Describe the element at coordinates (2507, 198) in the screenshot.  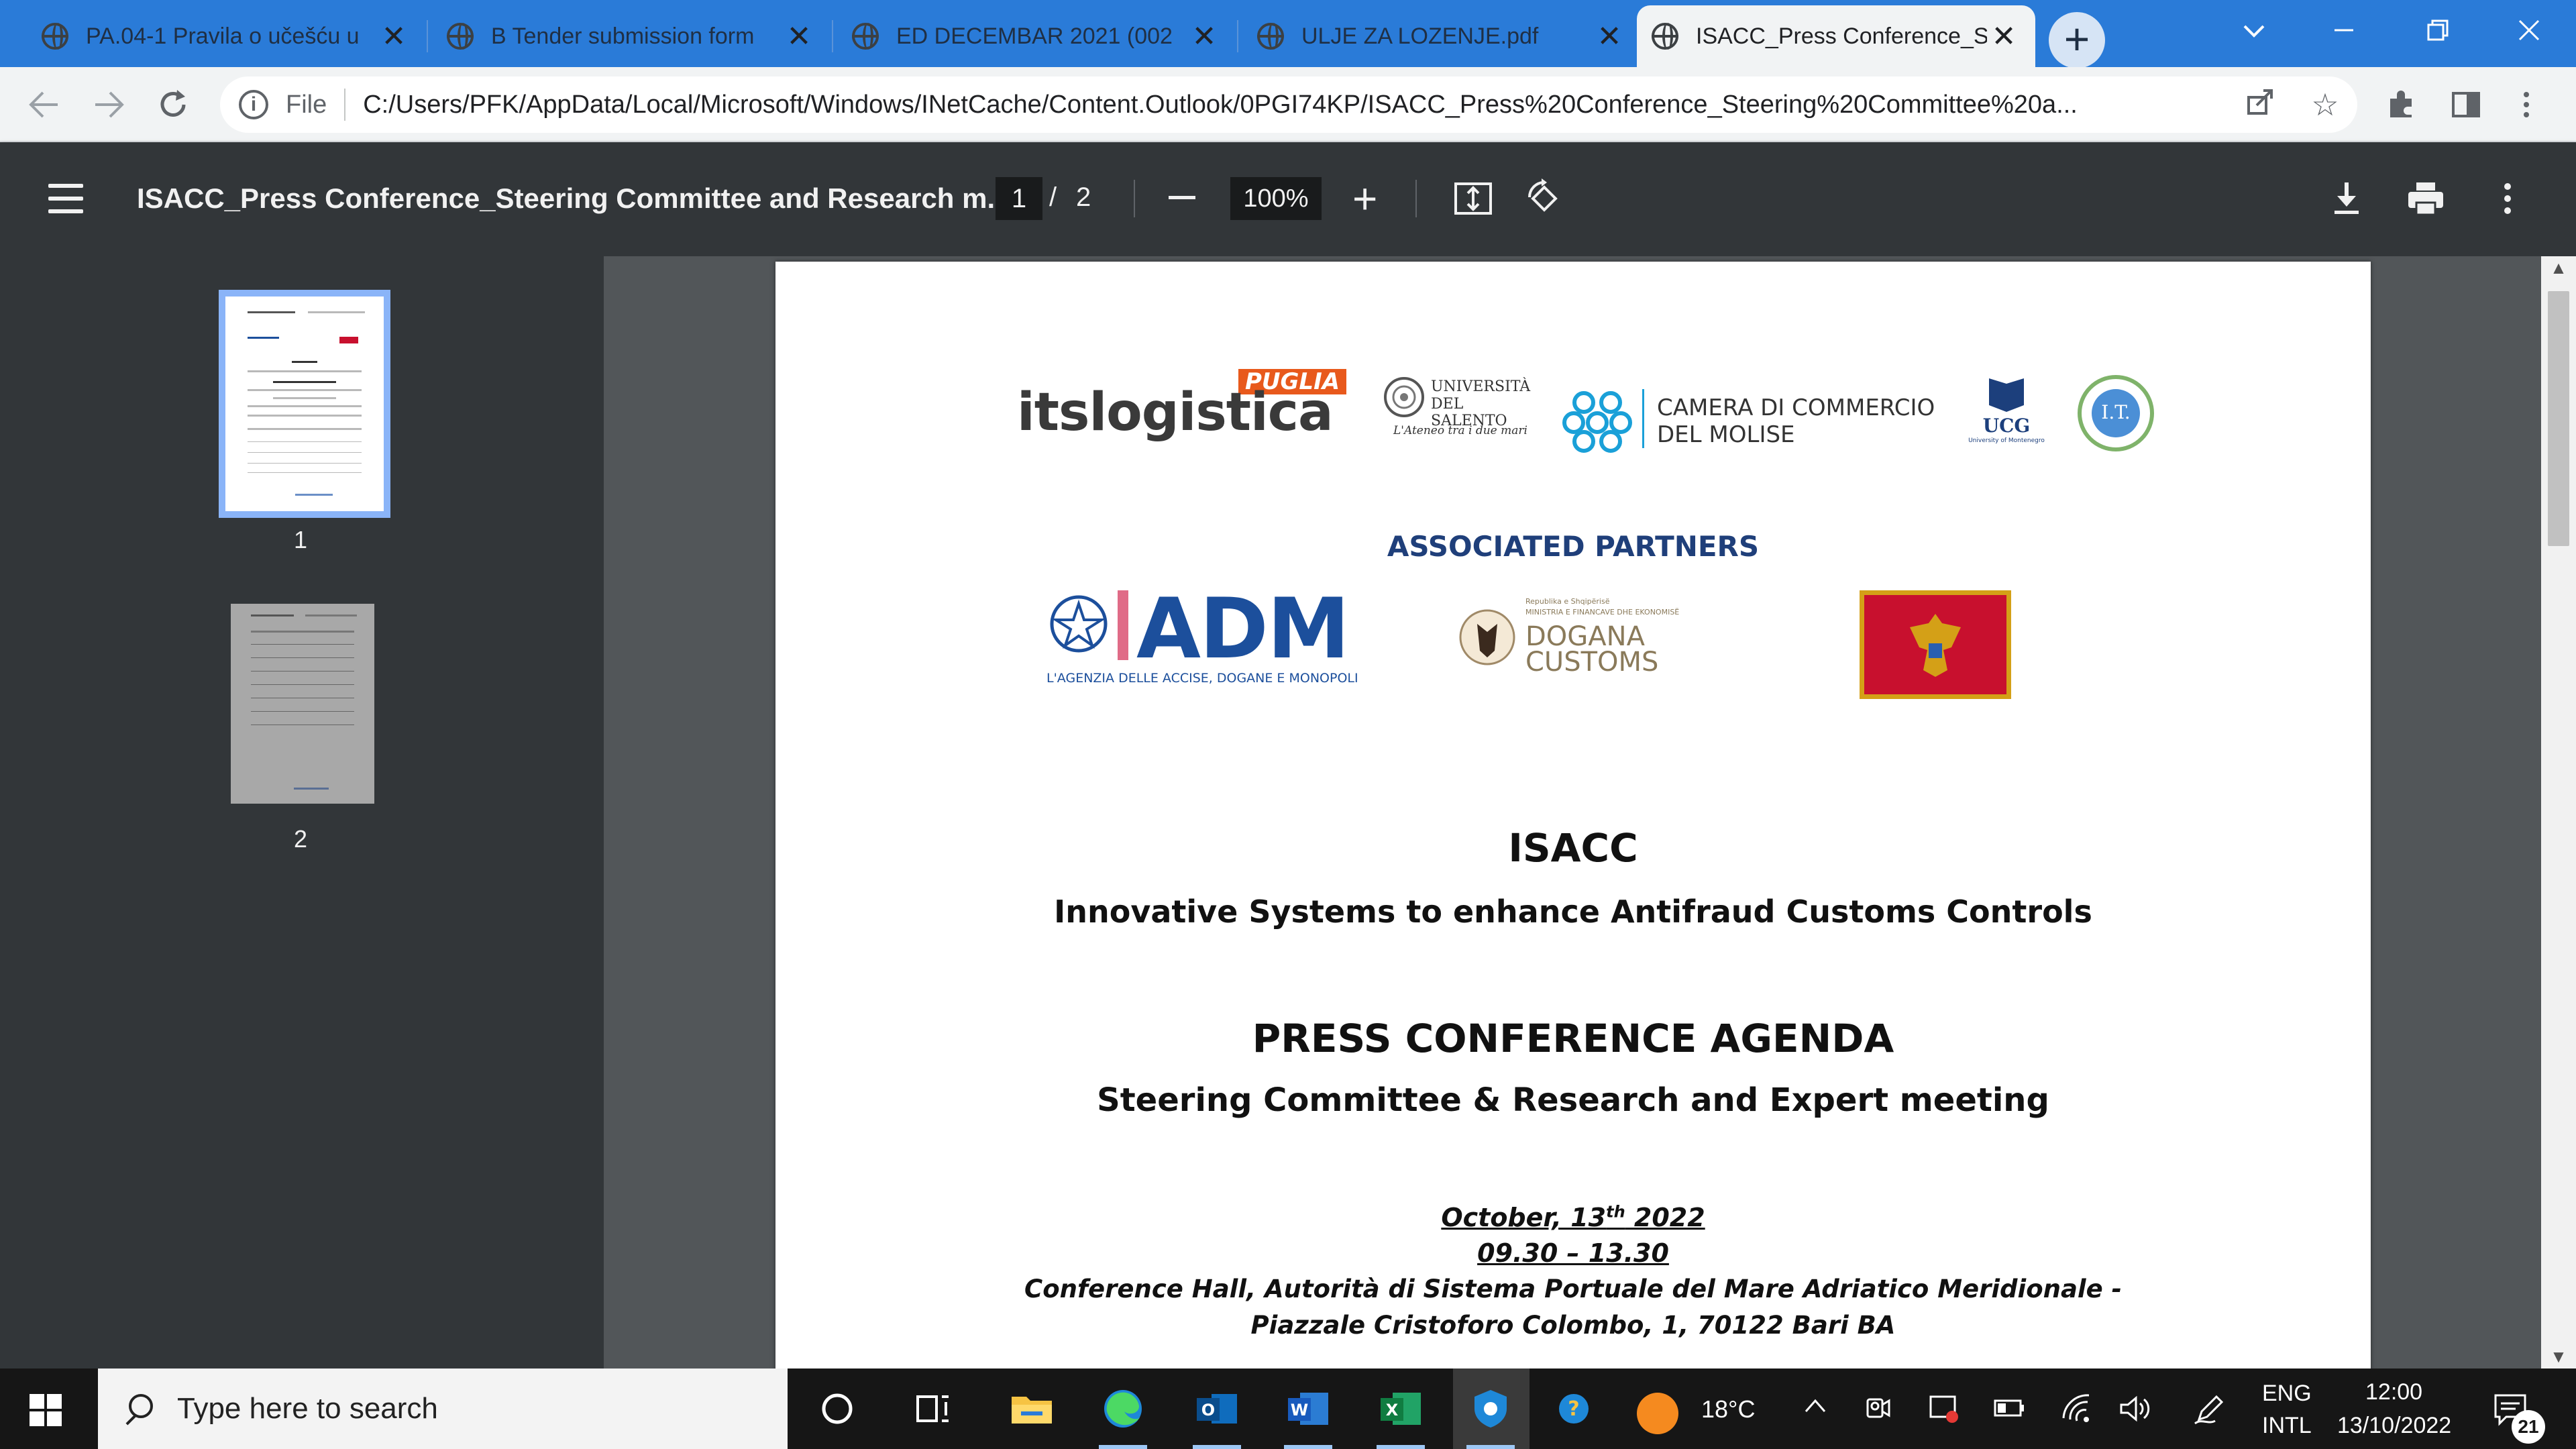
I see `more-options-icon` at that location.